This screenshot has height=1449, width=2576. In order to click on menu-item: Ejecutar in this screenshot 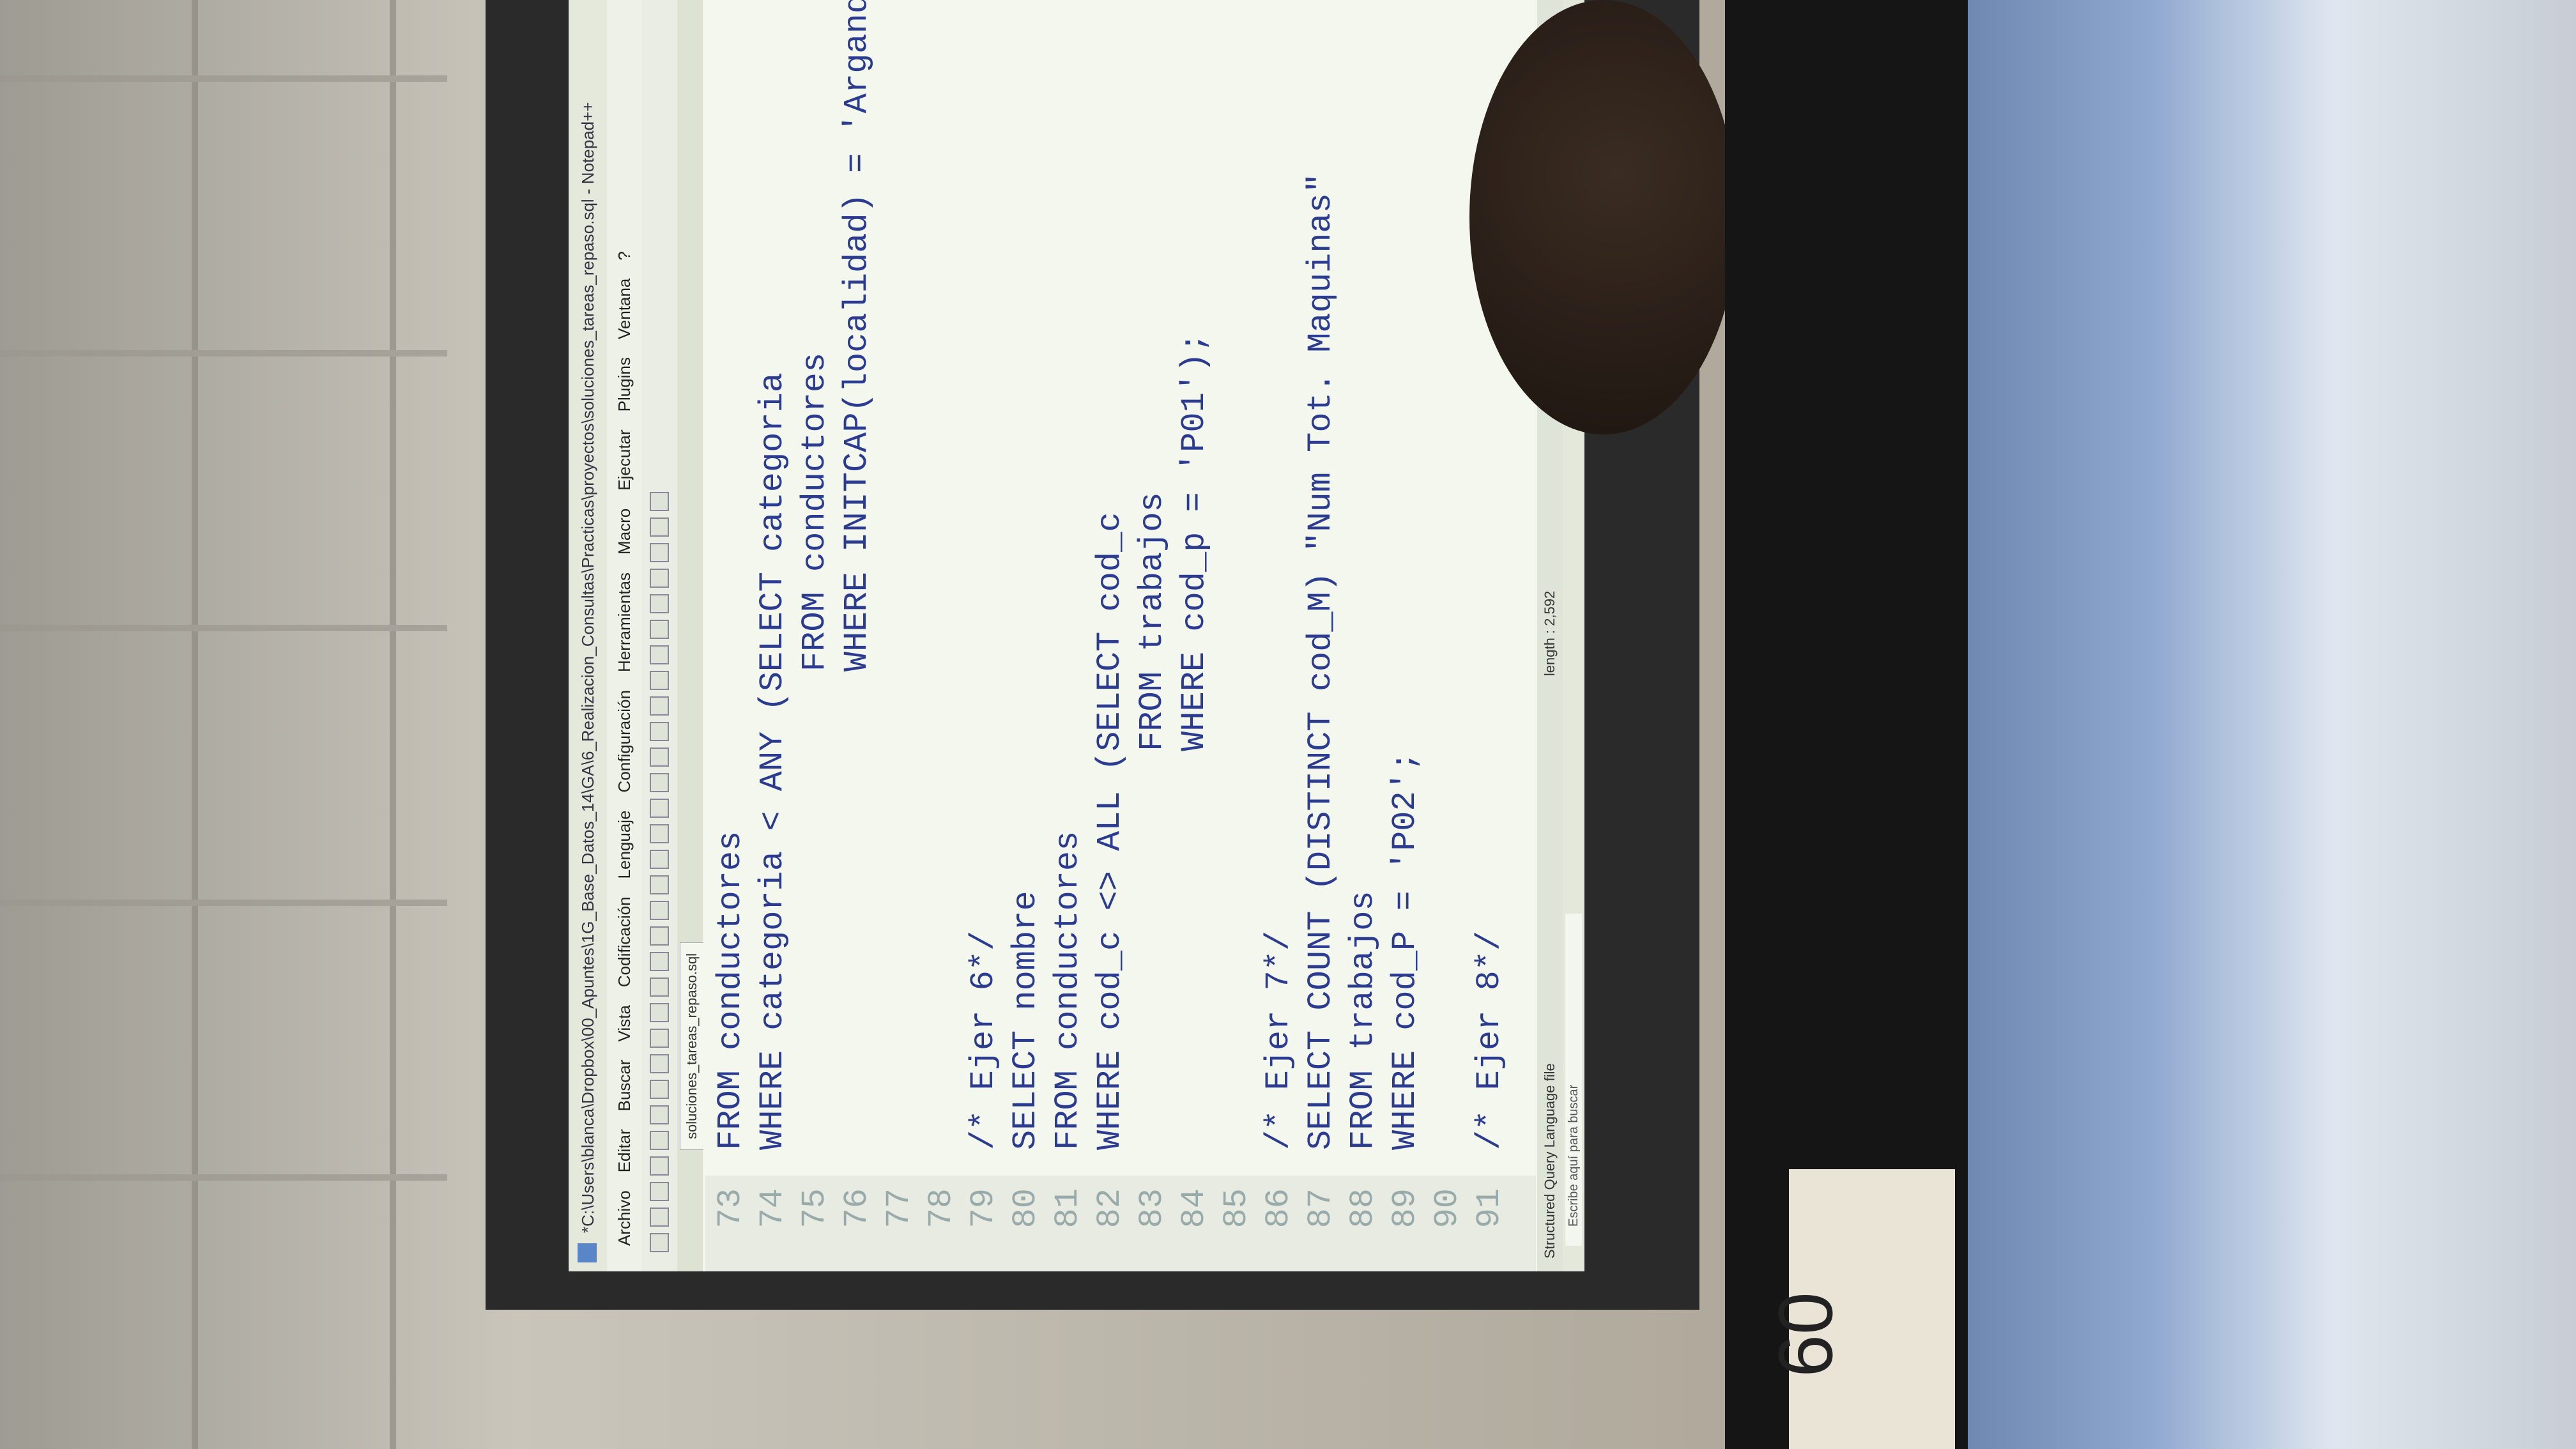, I will do `click(624, 459)`.